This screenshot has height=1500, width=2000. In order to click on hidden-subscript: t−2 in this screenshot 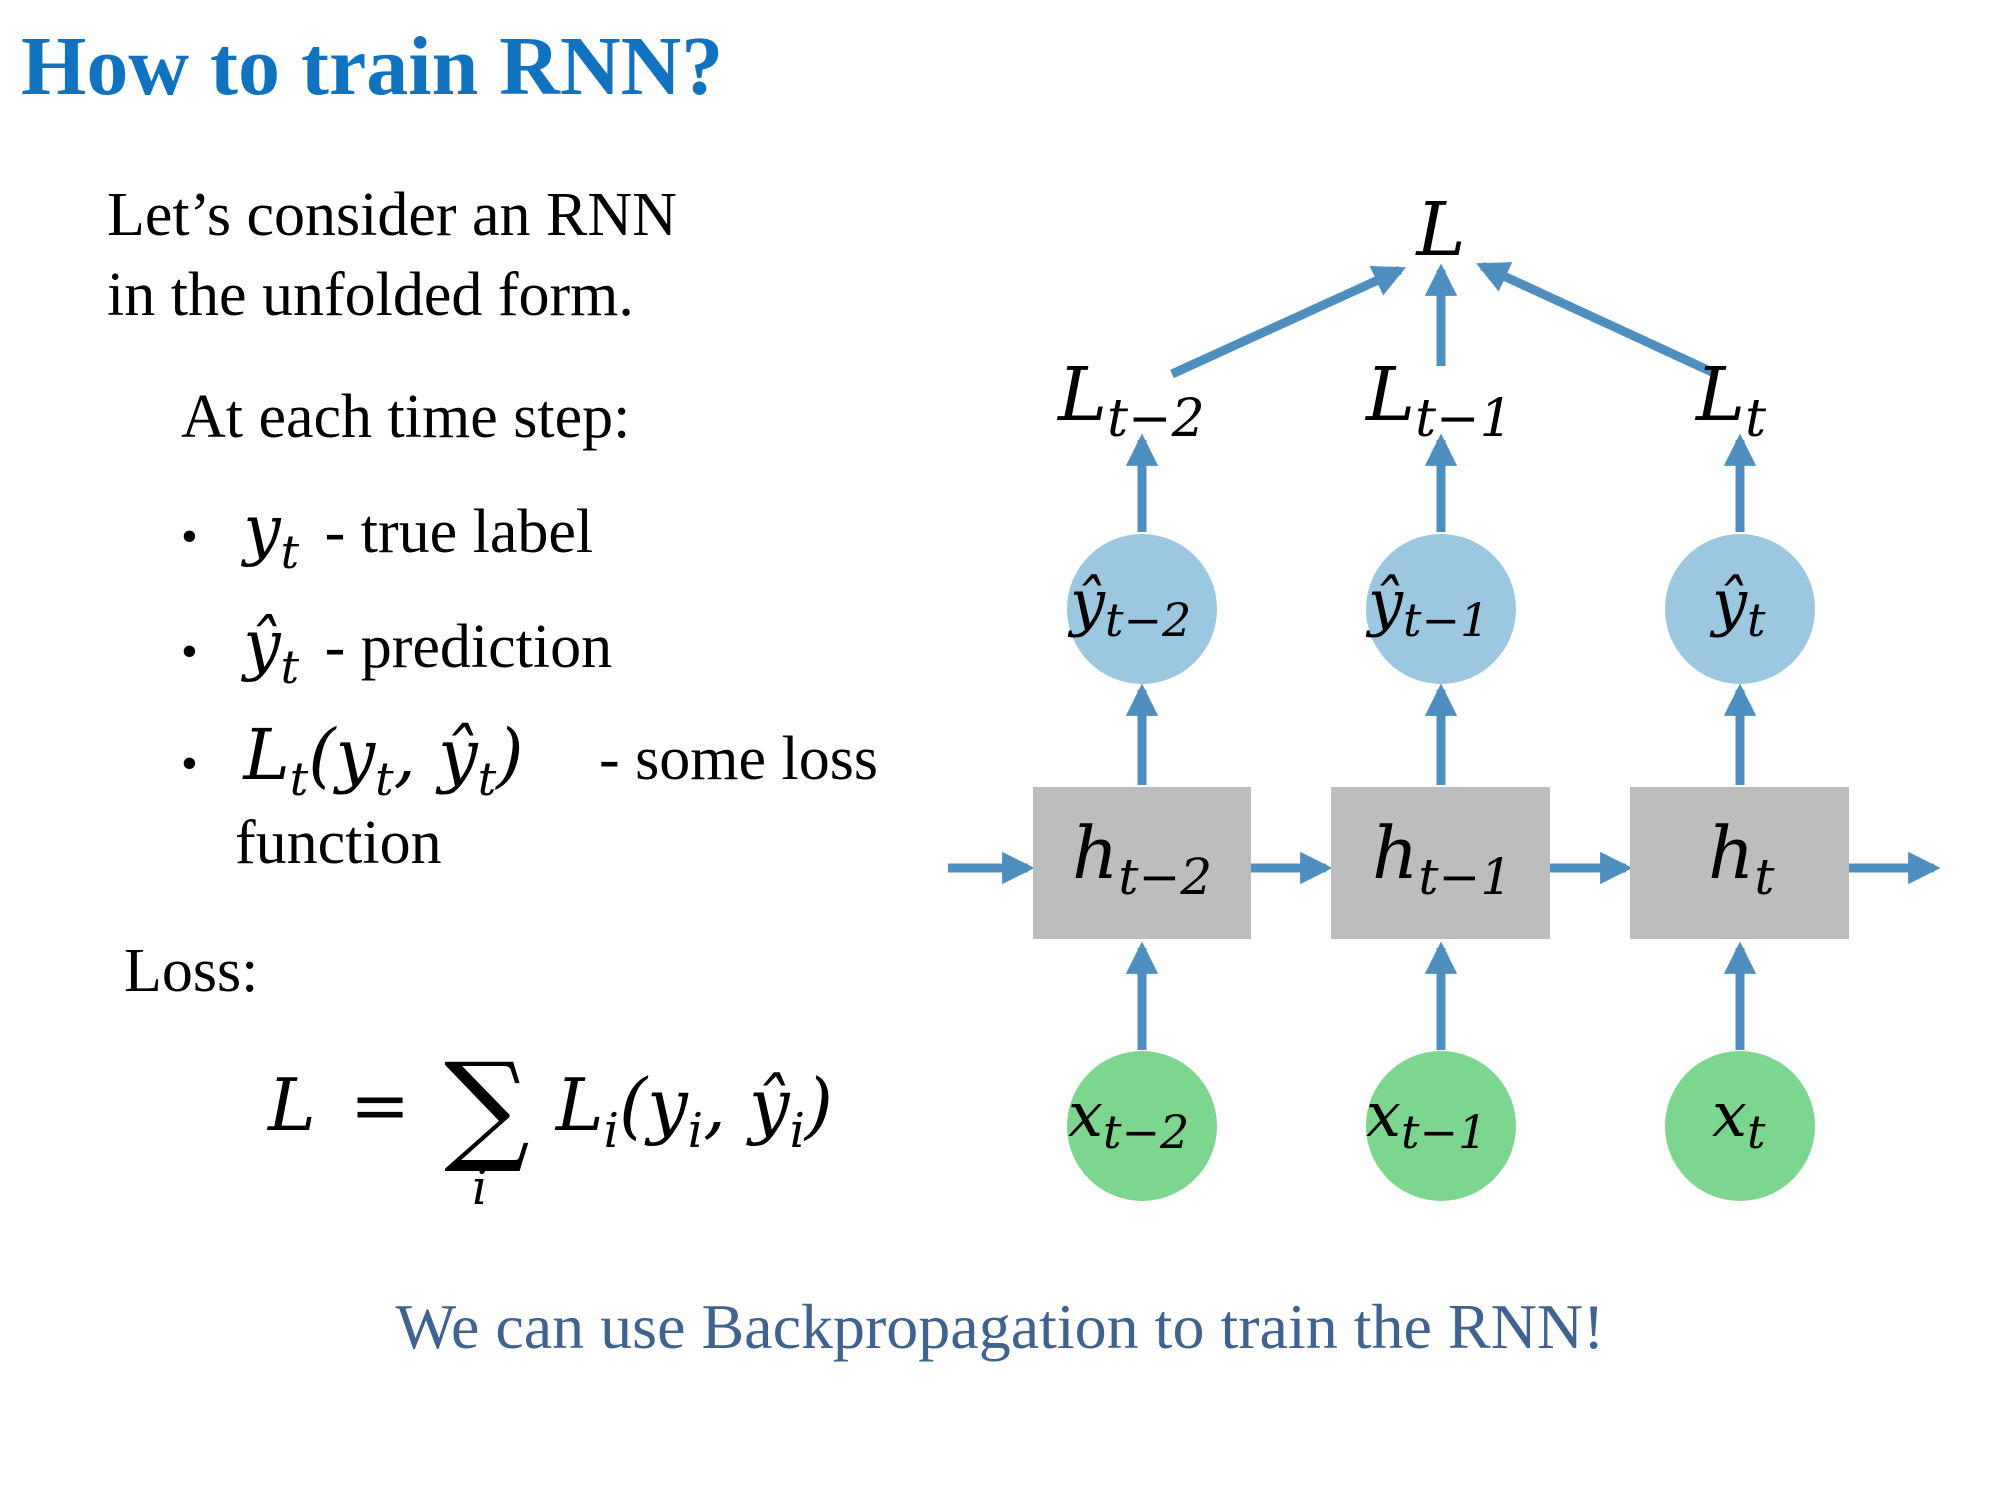, I will do `click(1165, 877)`.